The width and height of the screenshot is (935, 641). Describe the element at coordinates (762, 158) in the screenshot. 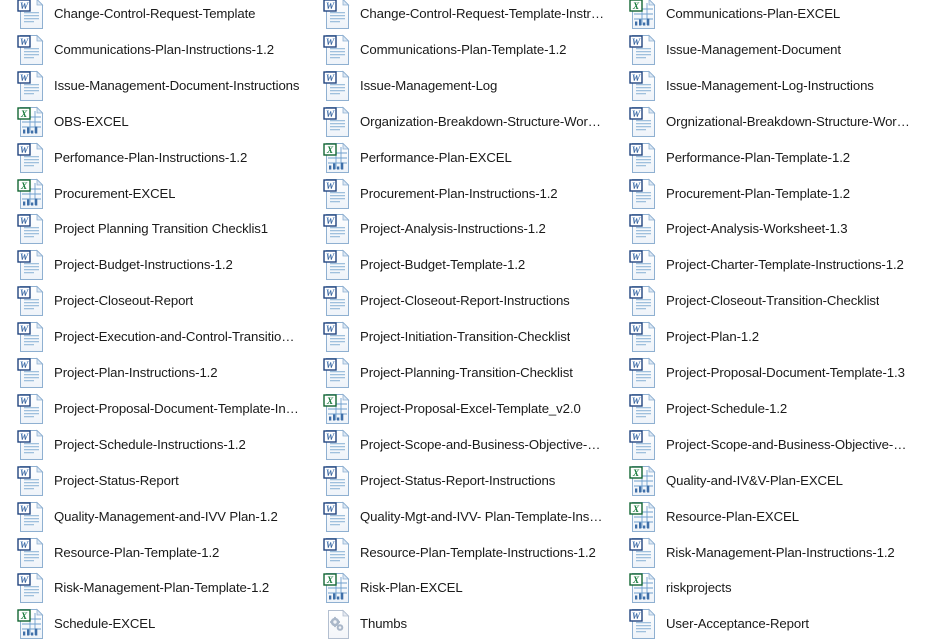

I see `file-list-item: W Performance-Plan-Template-1.2` at that location.